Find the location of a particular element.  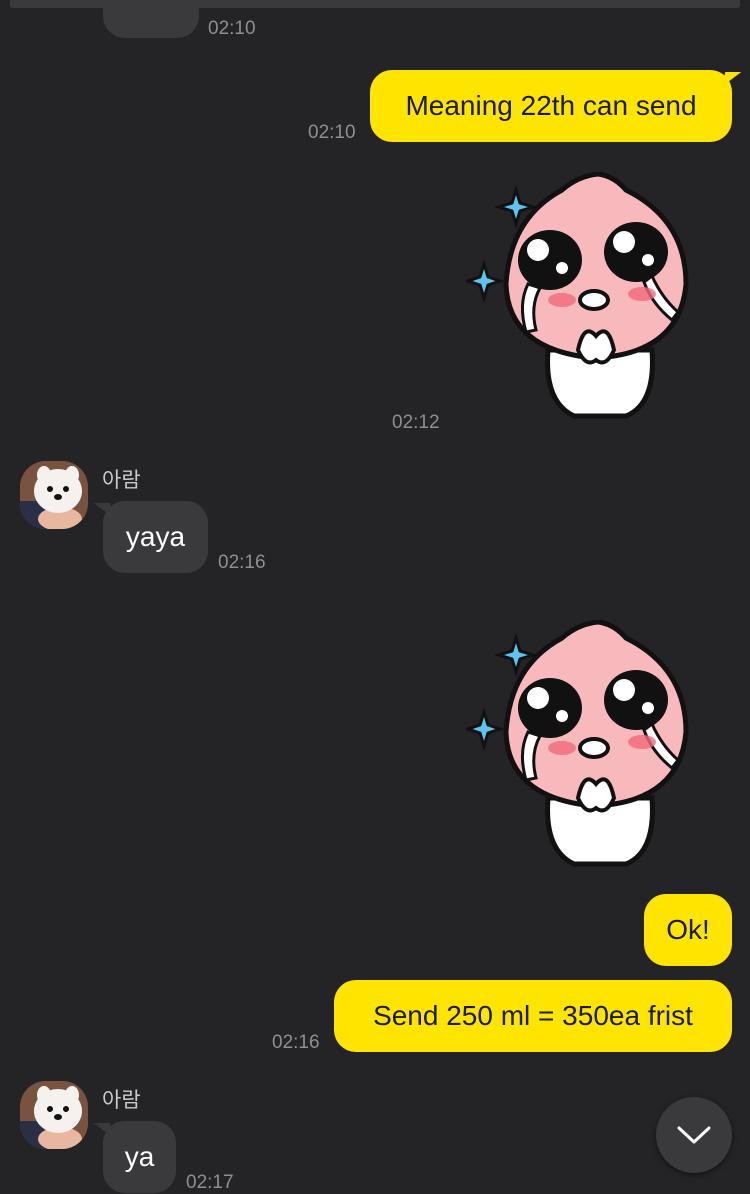

message-text: Ok! is located at coordinates (688, 929).